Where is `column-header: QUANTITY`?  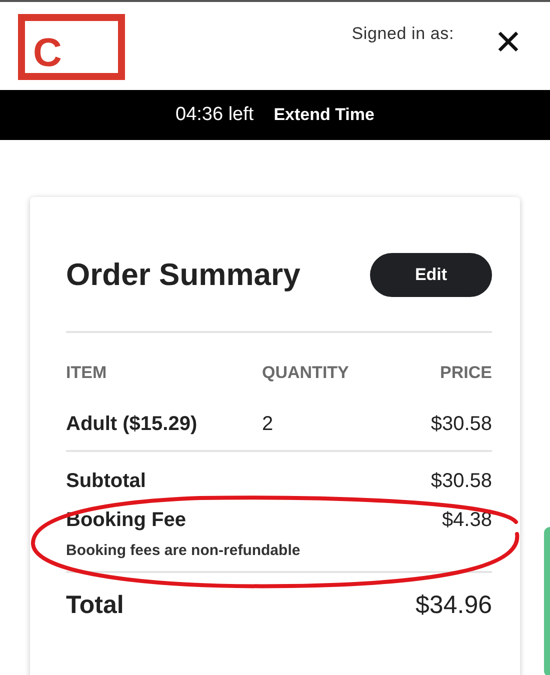 column-header: QUANTITY is located at coordinates (306, 373).